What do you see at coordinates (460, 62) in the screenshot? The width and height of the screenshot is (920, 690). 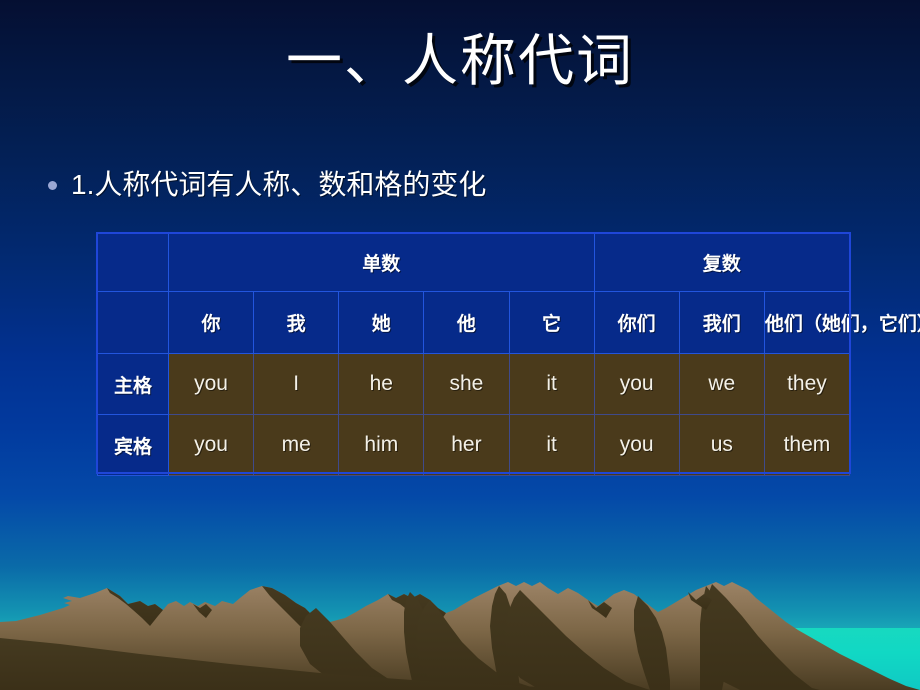 I see `page-title: 一、人称代词` at bounding box center [460, 62].